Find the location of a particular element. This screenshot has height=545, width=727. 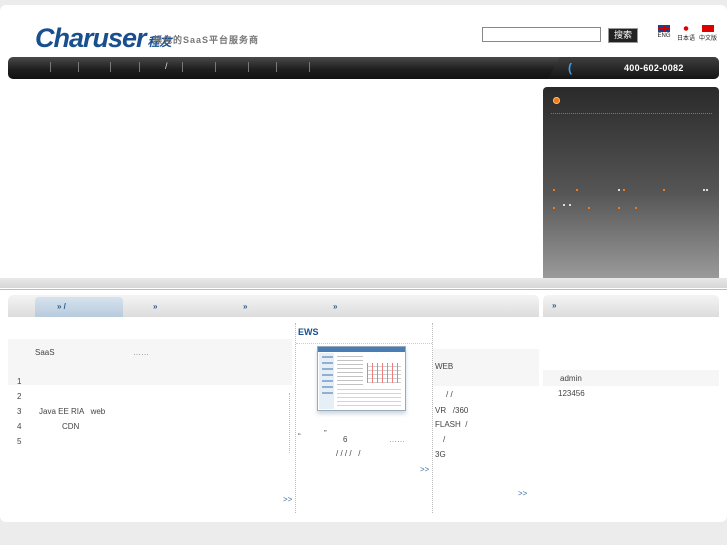

ews-divider is located at coordinates (364, 343).